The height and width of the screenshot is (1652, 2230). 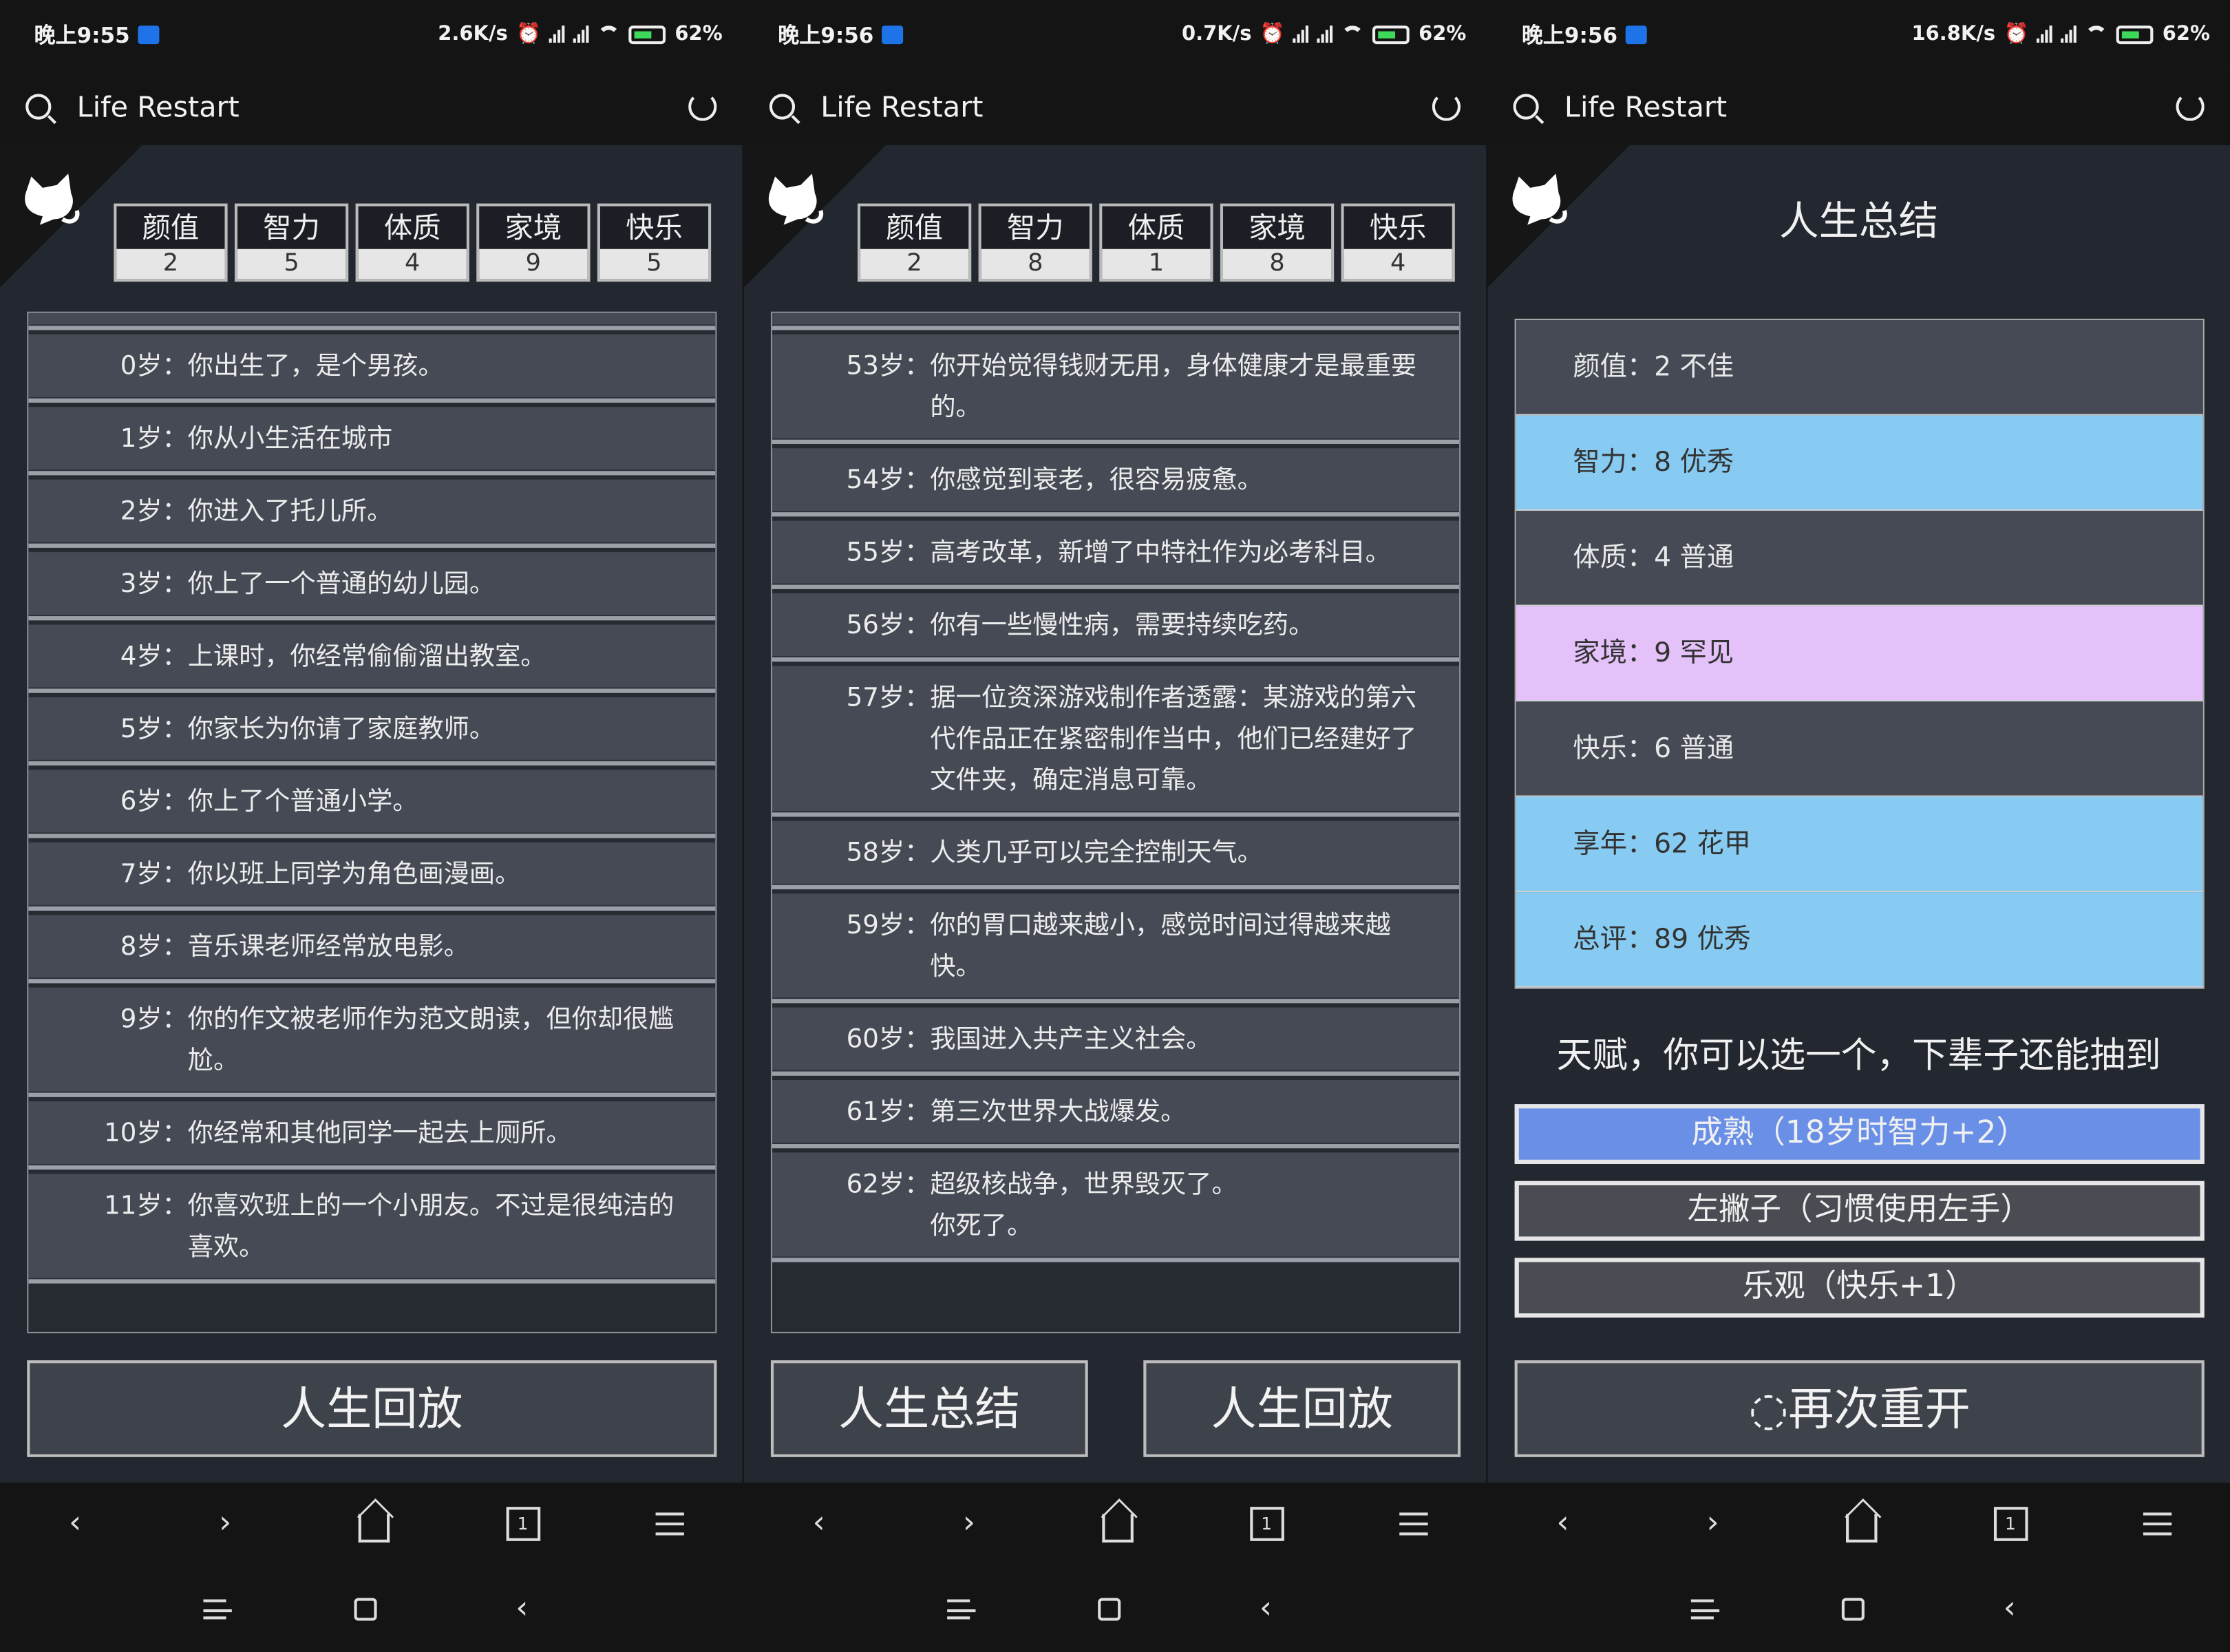 What do you see at coordinates (1859, 368) in the screenshot?
I see `summary-row-charm: 颜值：2 不佳` at bounding box center [1859, 368].